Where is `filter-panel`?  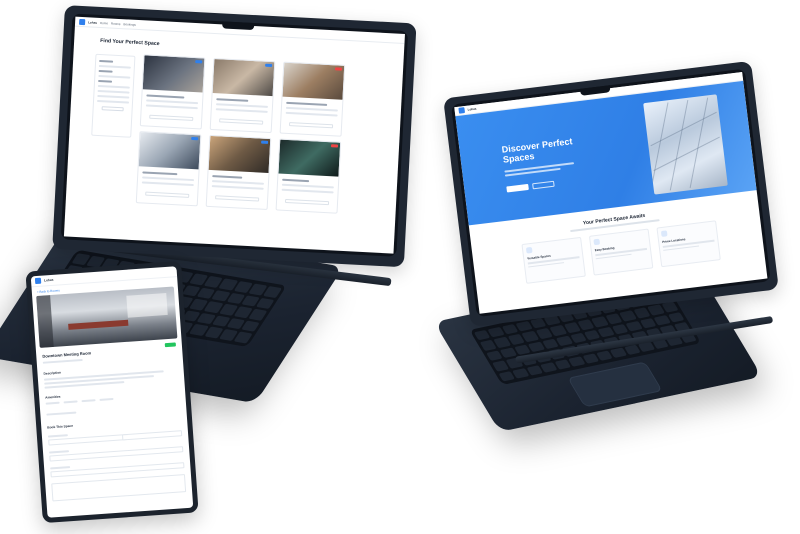 filter-panel is located at coordinates (113, 95).